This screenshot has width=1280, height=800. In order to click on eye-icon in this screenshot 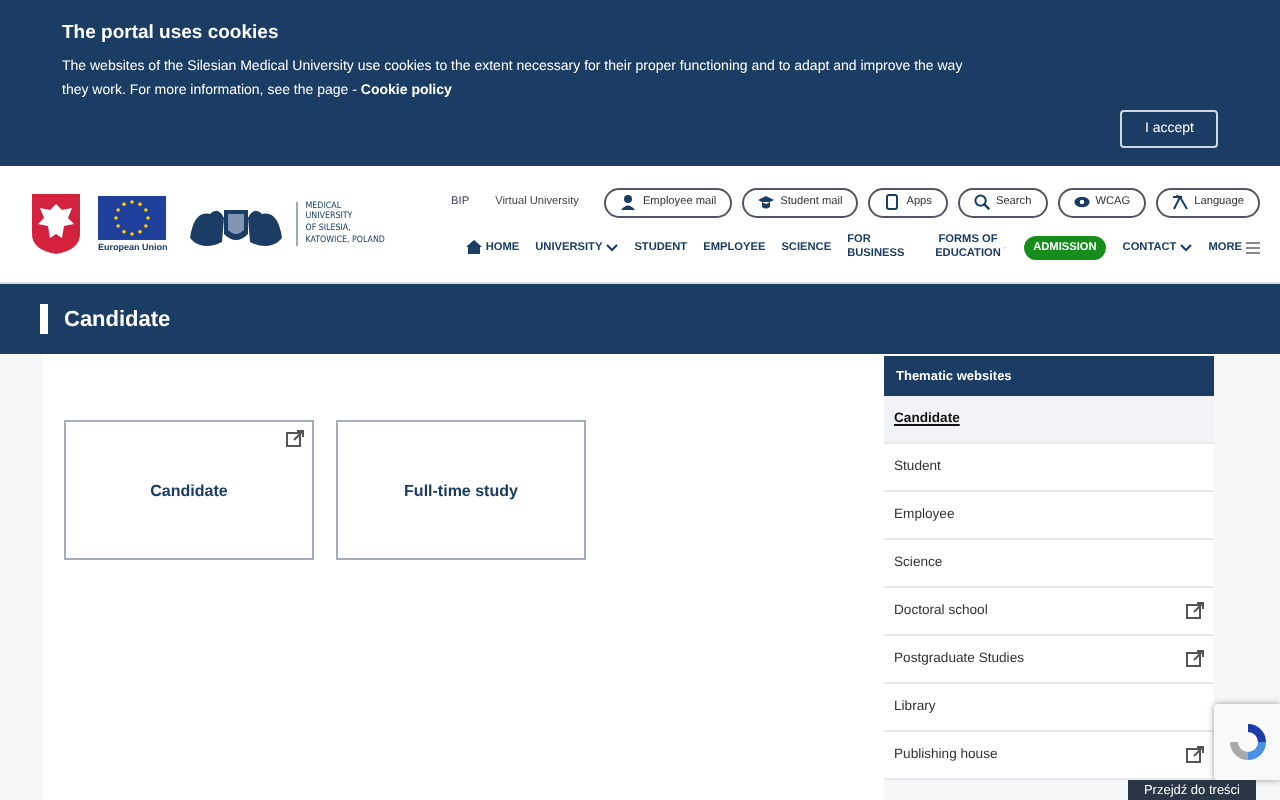, I will do `click(1081, 202)`.